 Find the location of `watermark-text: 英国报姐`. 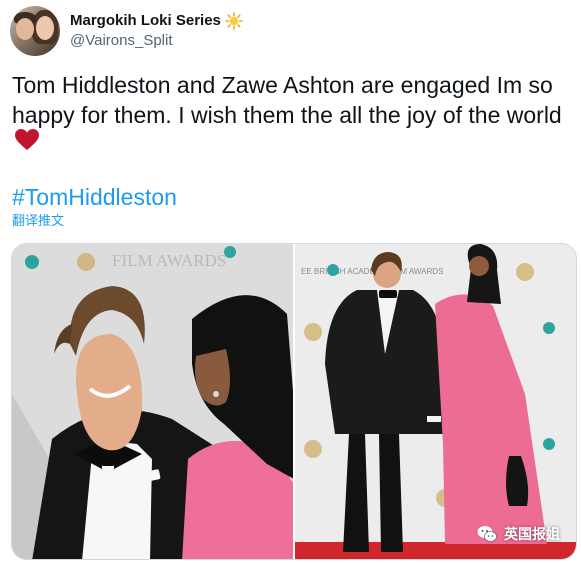

watermark-text: 英国报姐 is located at coordinates (532, 534).